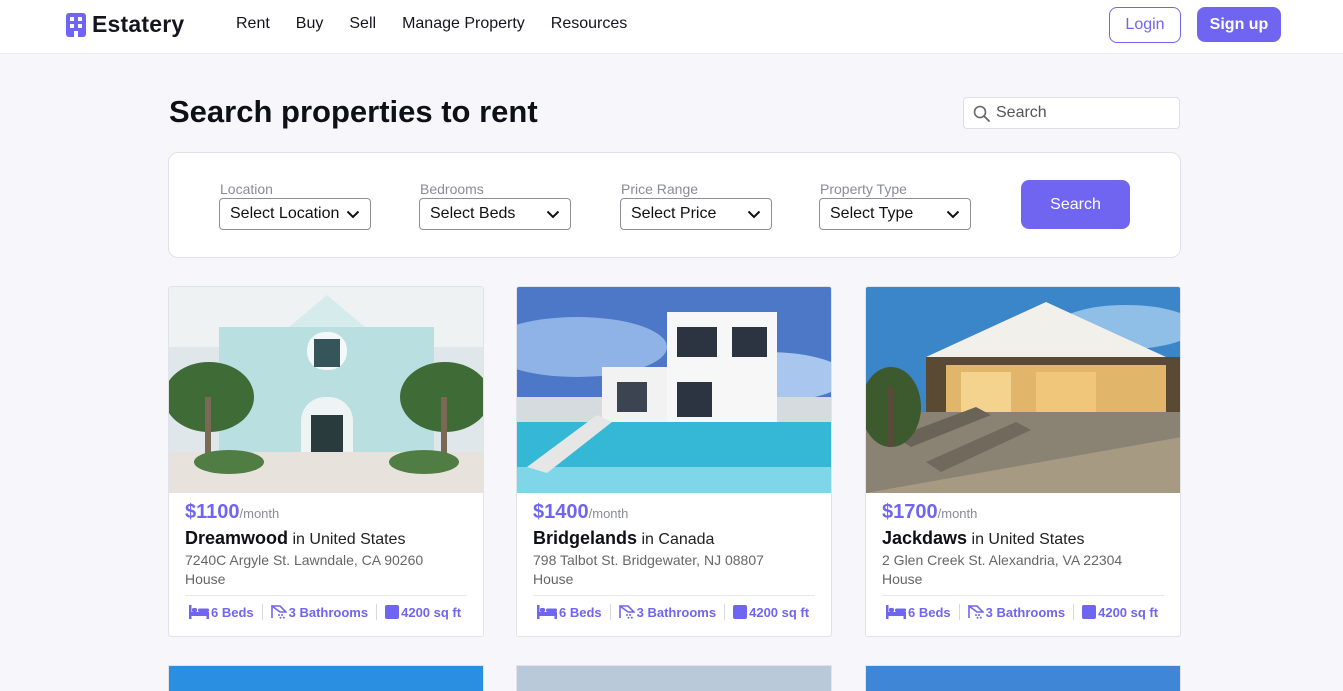  I want to click on filter-label: Property Type, so click(863, 189).